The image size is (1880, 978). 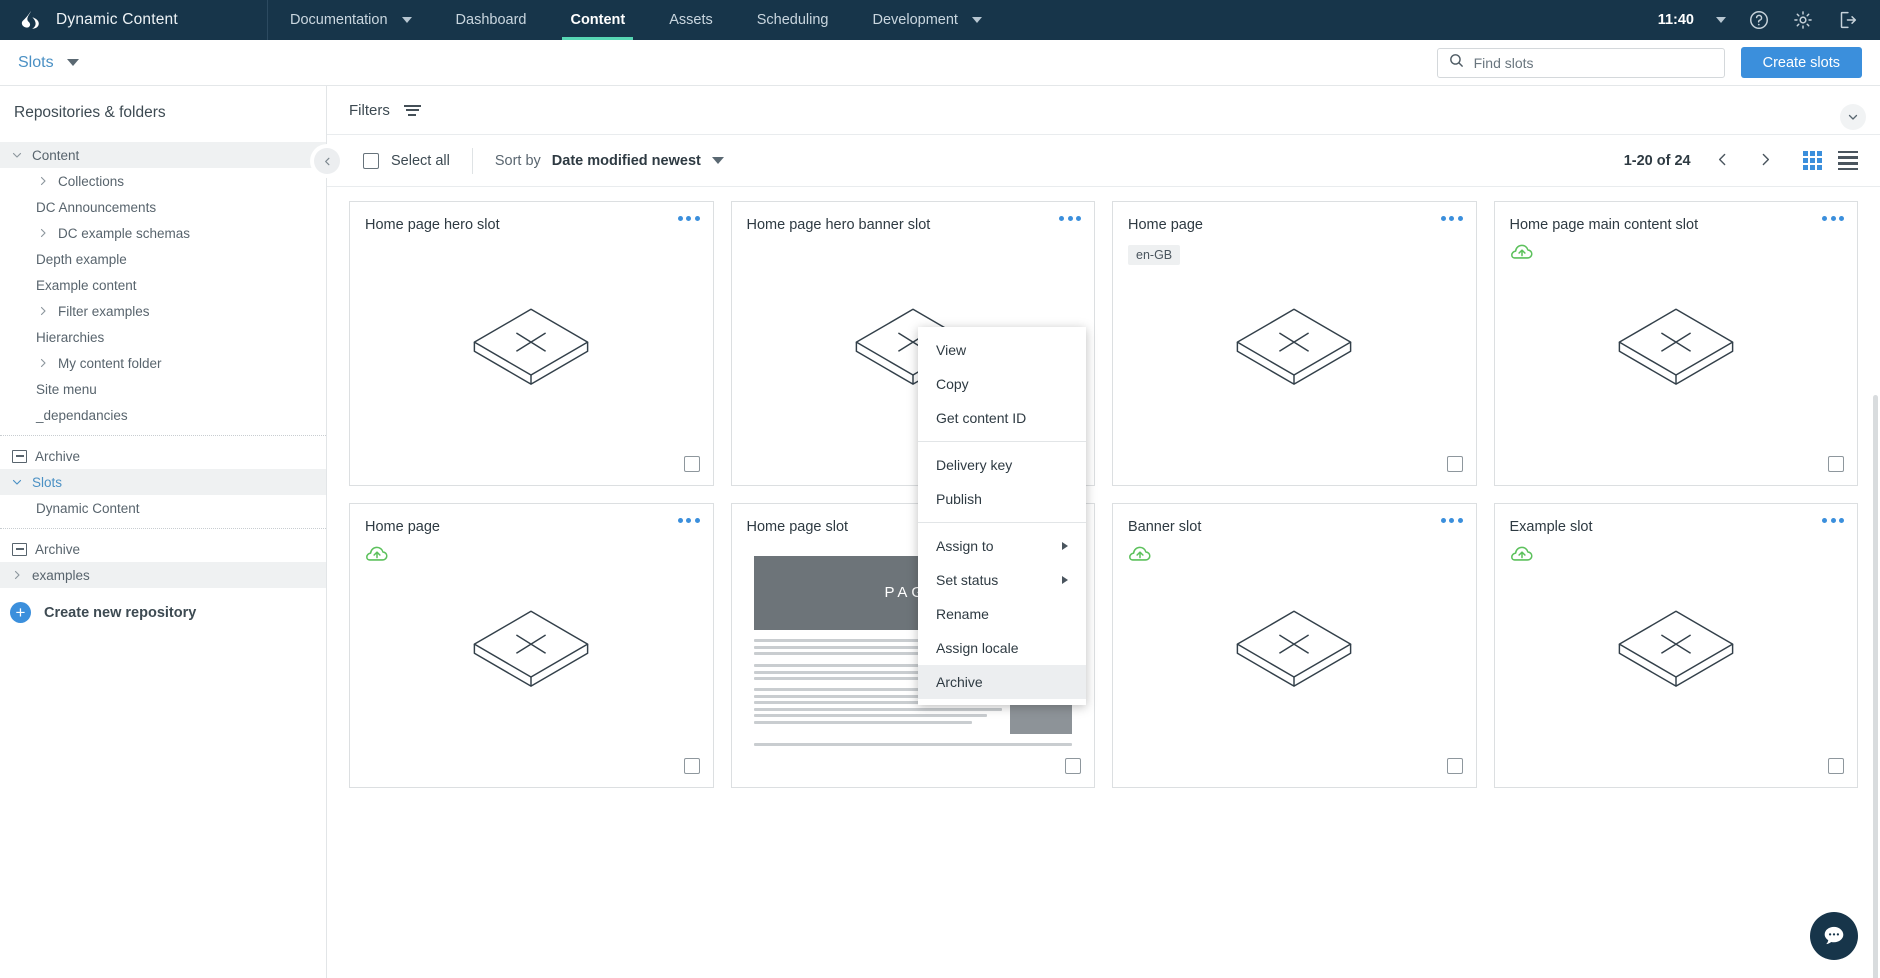 What do you see at coordinates (134, 20) in the screenshot?
I see `brand-block: Dynamic Content` at bounding box center [134, 20].